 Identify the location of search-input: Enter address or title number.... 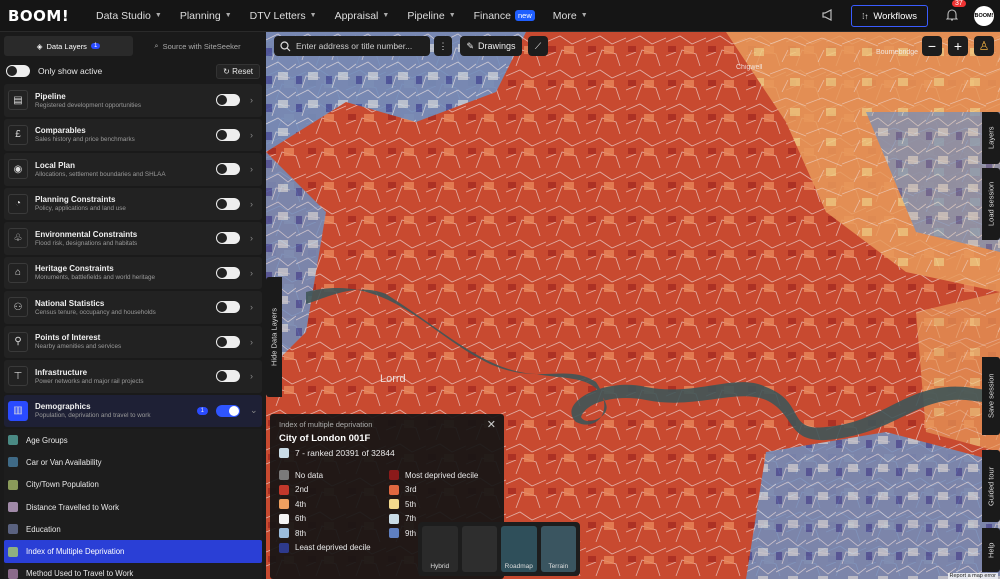
(354, 46).